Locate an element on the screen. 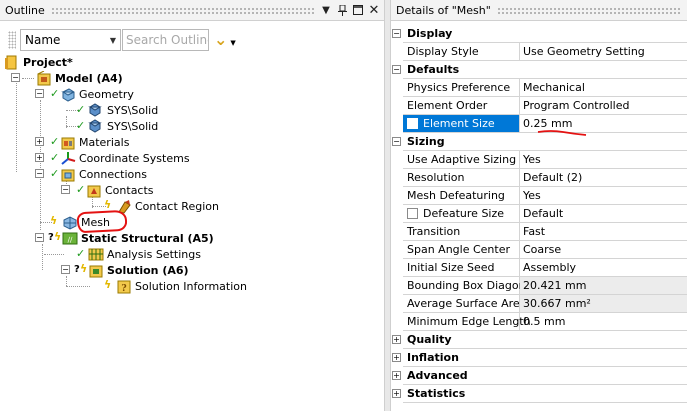  search-input is located at coordinates (165, 40).